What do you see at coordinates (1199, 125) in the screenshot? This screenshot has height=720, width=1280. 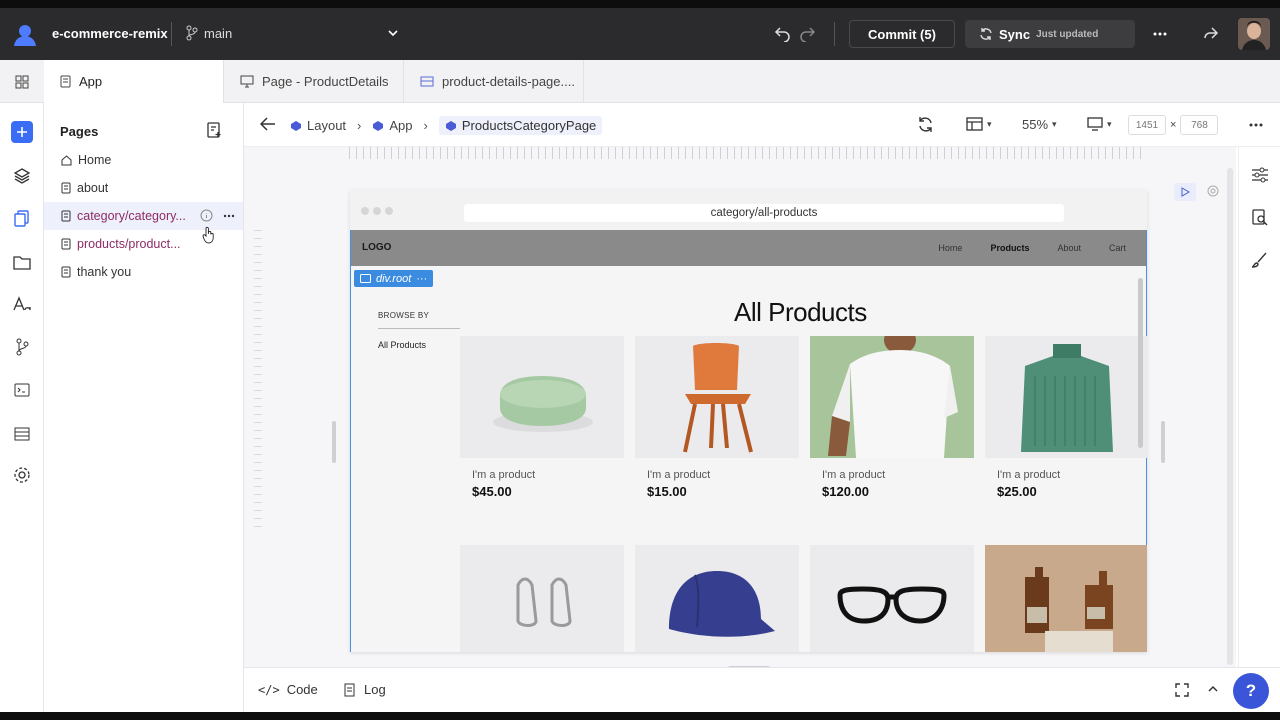 I see `height-input: 768` at bounding box center [1199, 125].